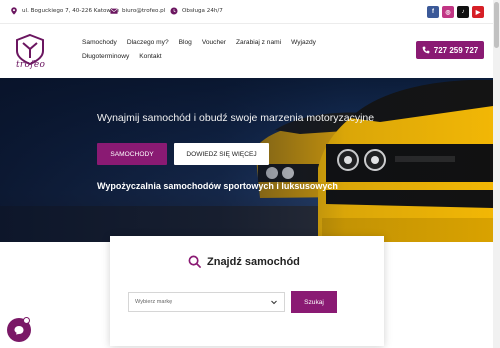 This screenshot has height=348, width=500. I want to click on facebook-icon: f, so click(433, 12).